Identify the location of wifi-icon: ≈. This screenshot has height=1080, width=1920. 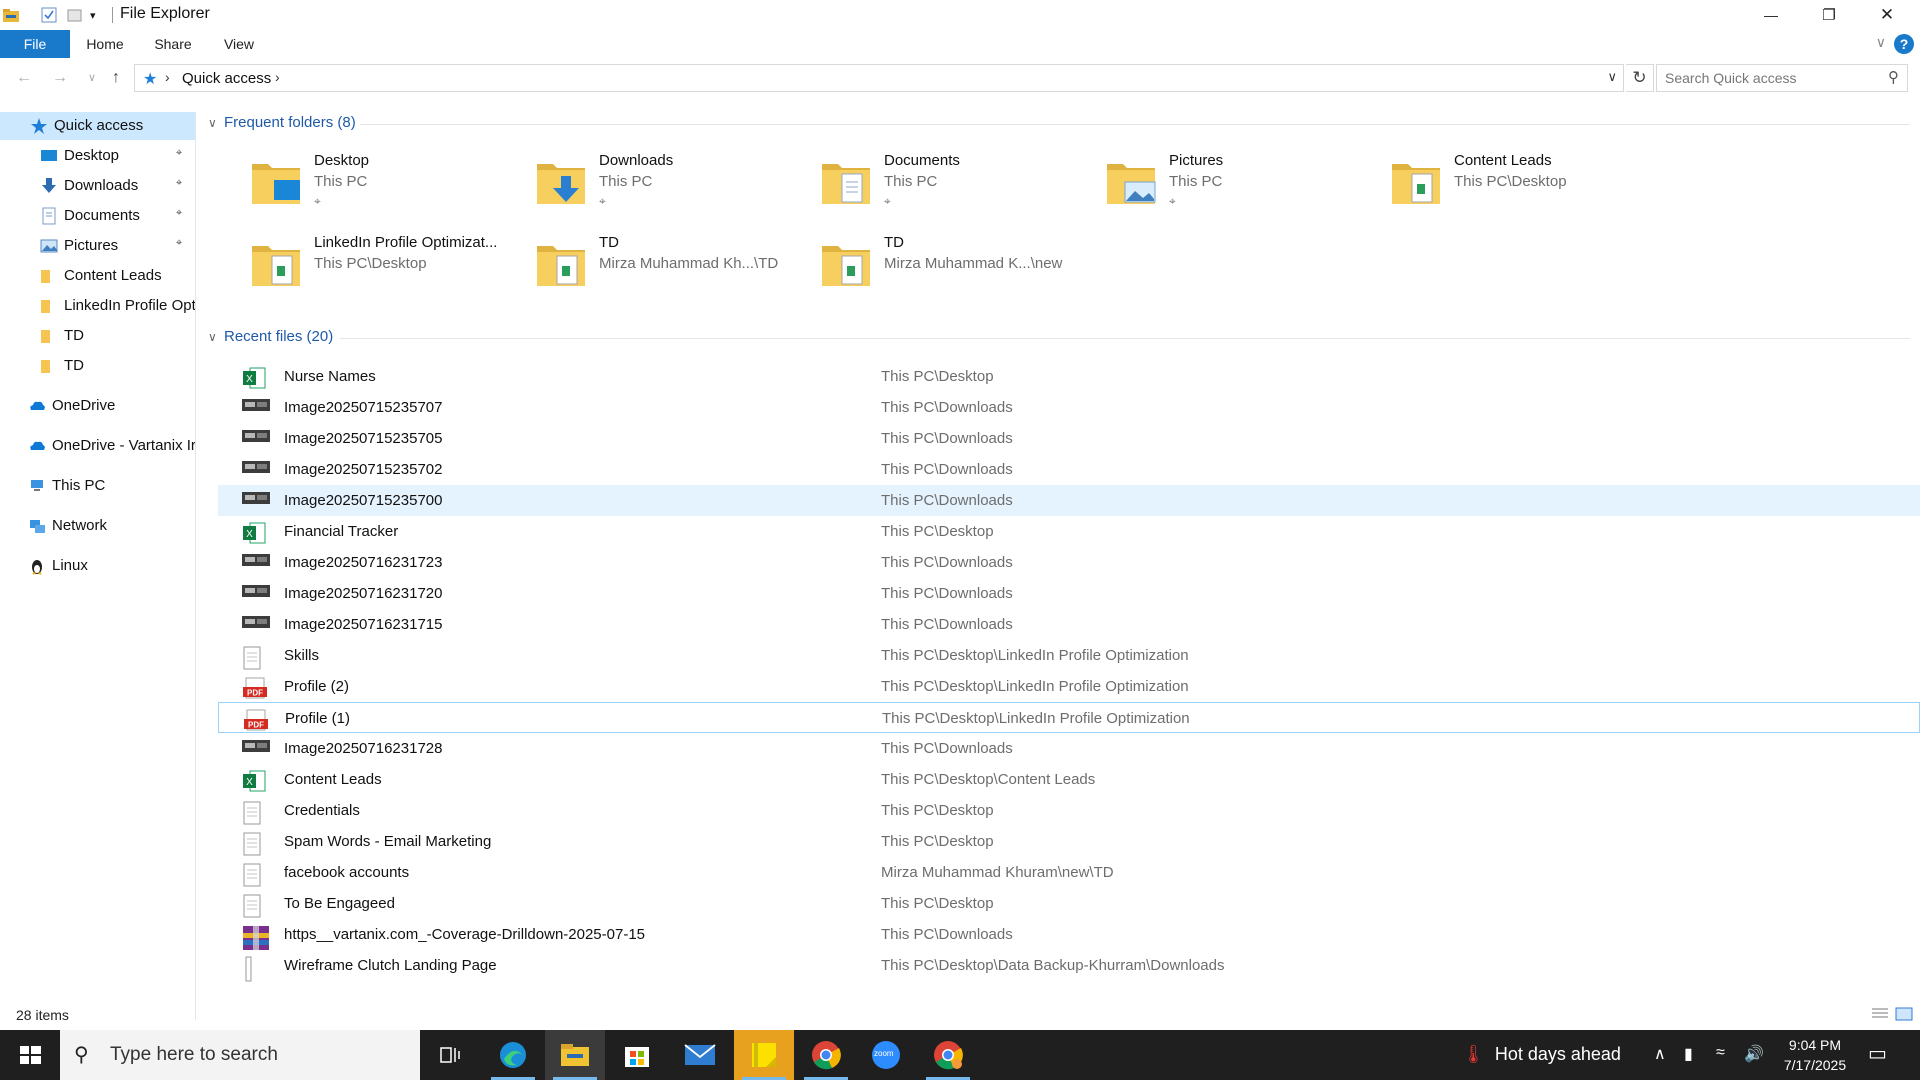
(1720, 1053).